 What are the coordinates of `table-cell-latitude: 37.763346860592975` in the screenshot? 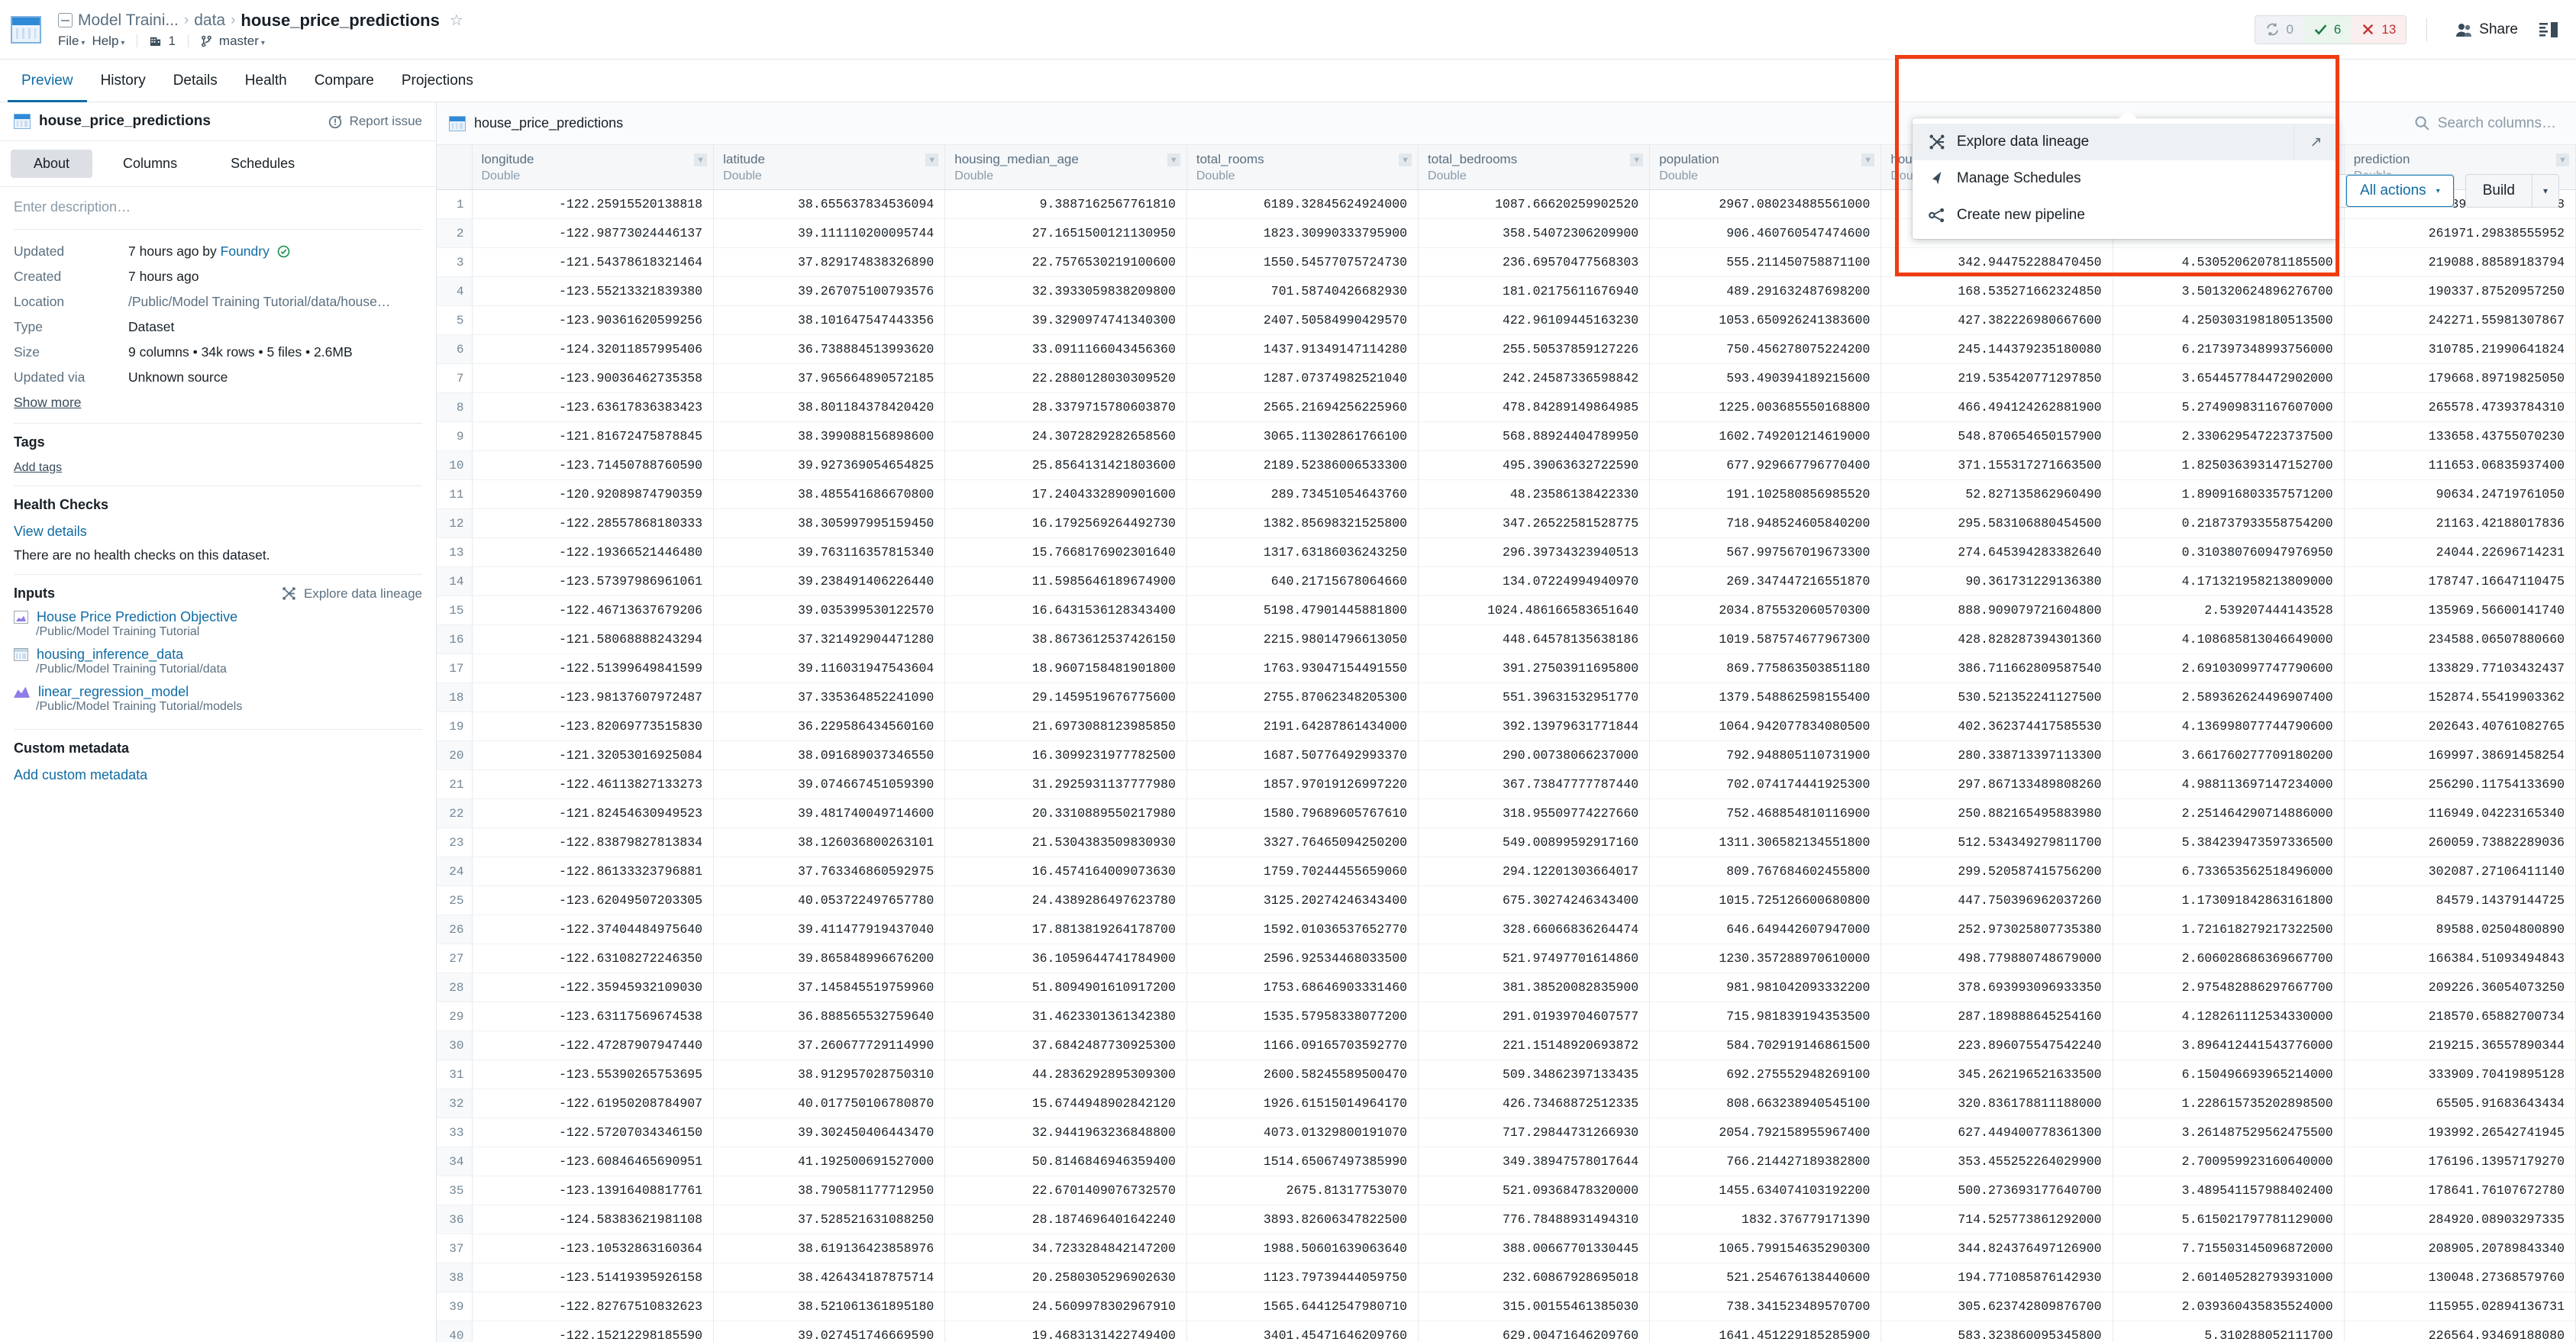 It's located at (829, 871).